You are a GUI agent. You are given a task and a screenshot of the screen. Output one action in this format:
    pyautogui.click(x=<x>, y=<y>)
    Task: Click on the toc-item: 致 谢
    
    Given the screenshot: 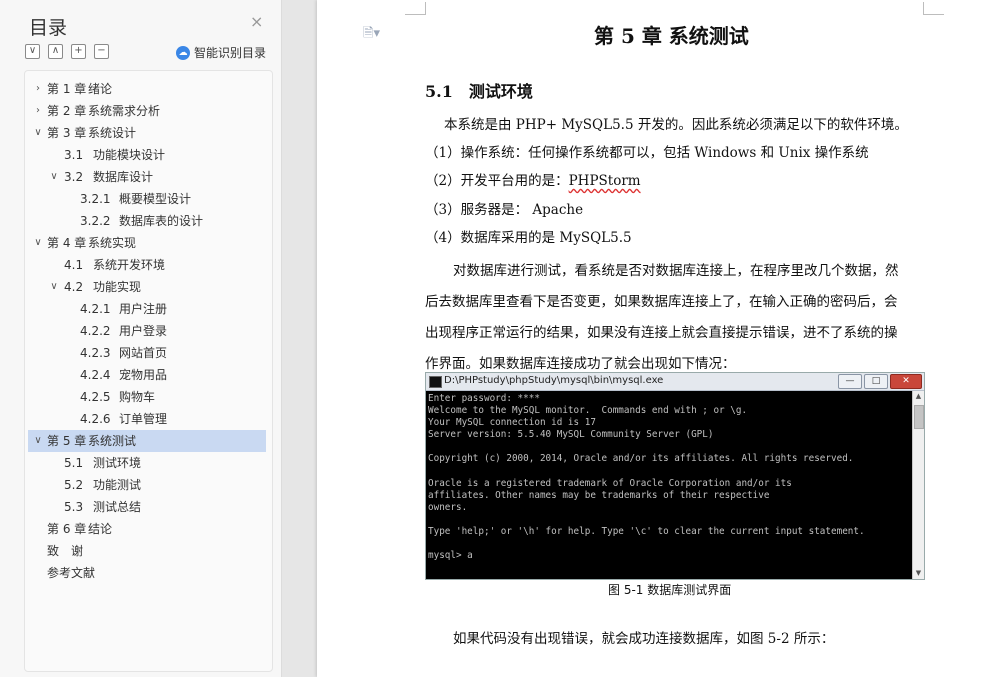 What is the action you would take?
    pyautogui.click(x=147, y=551)
    